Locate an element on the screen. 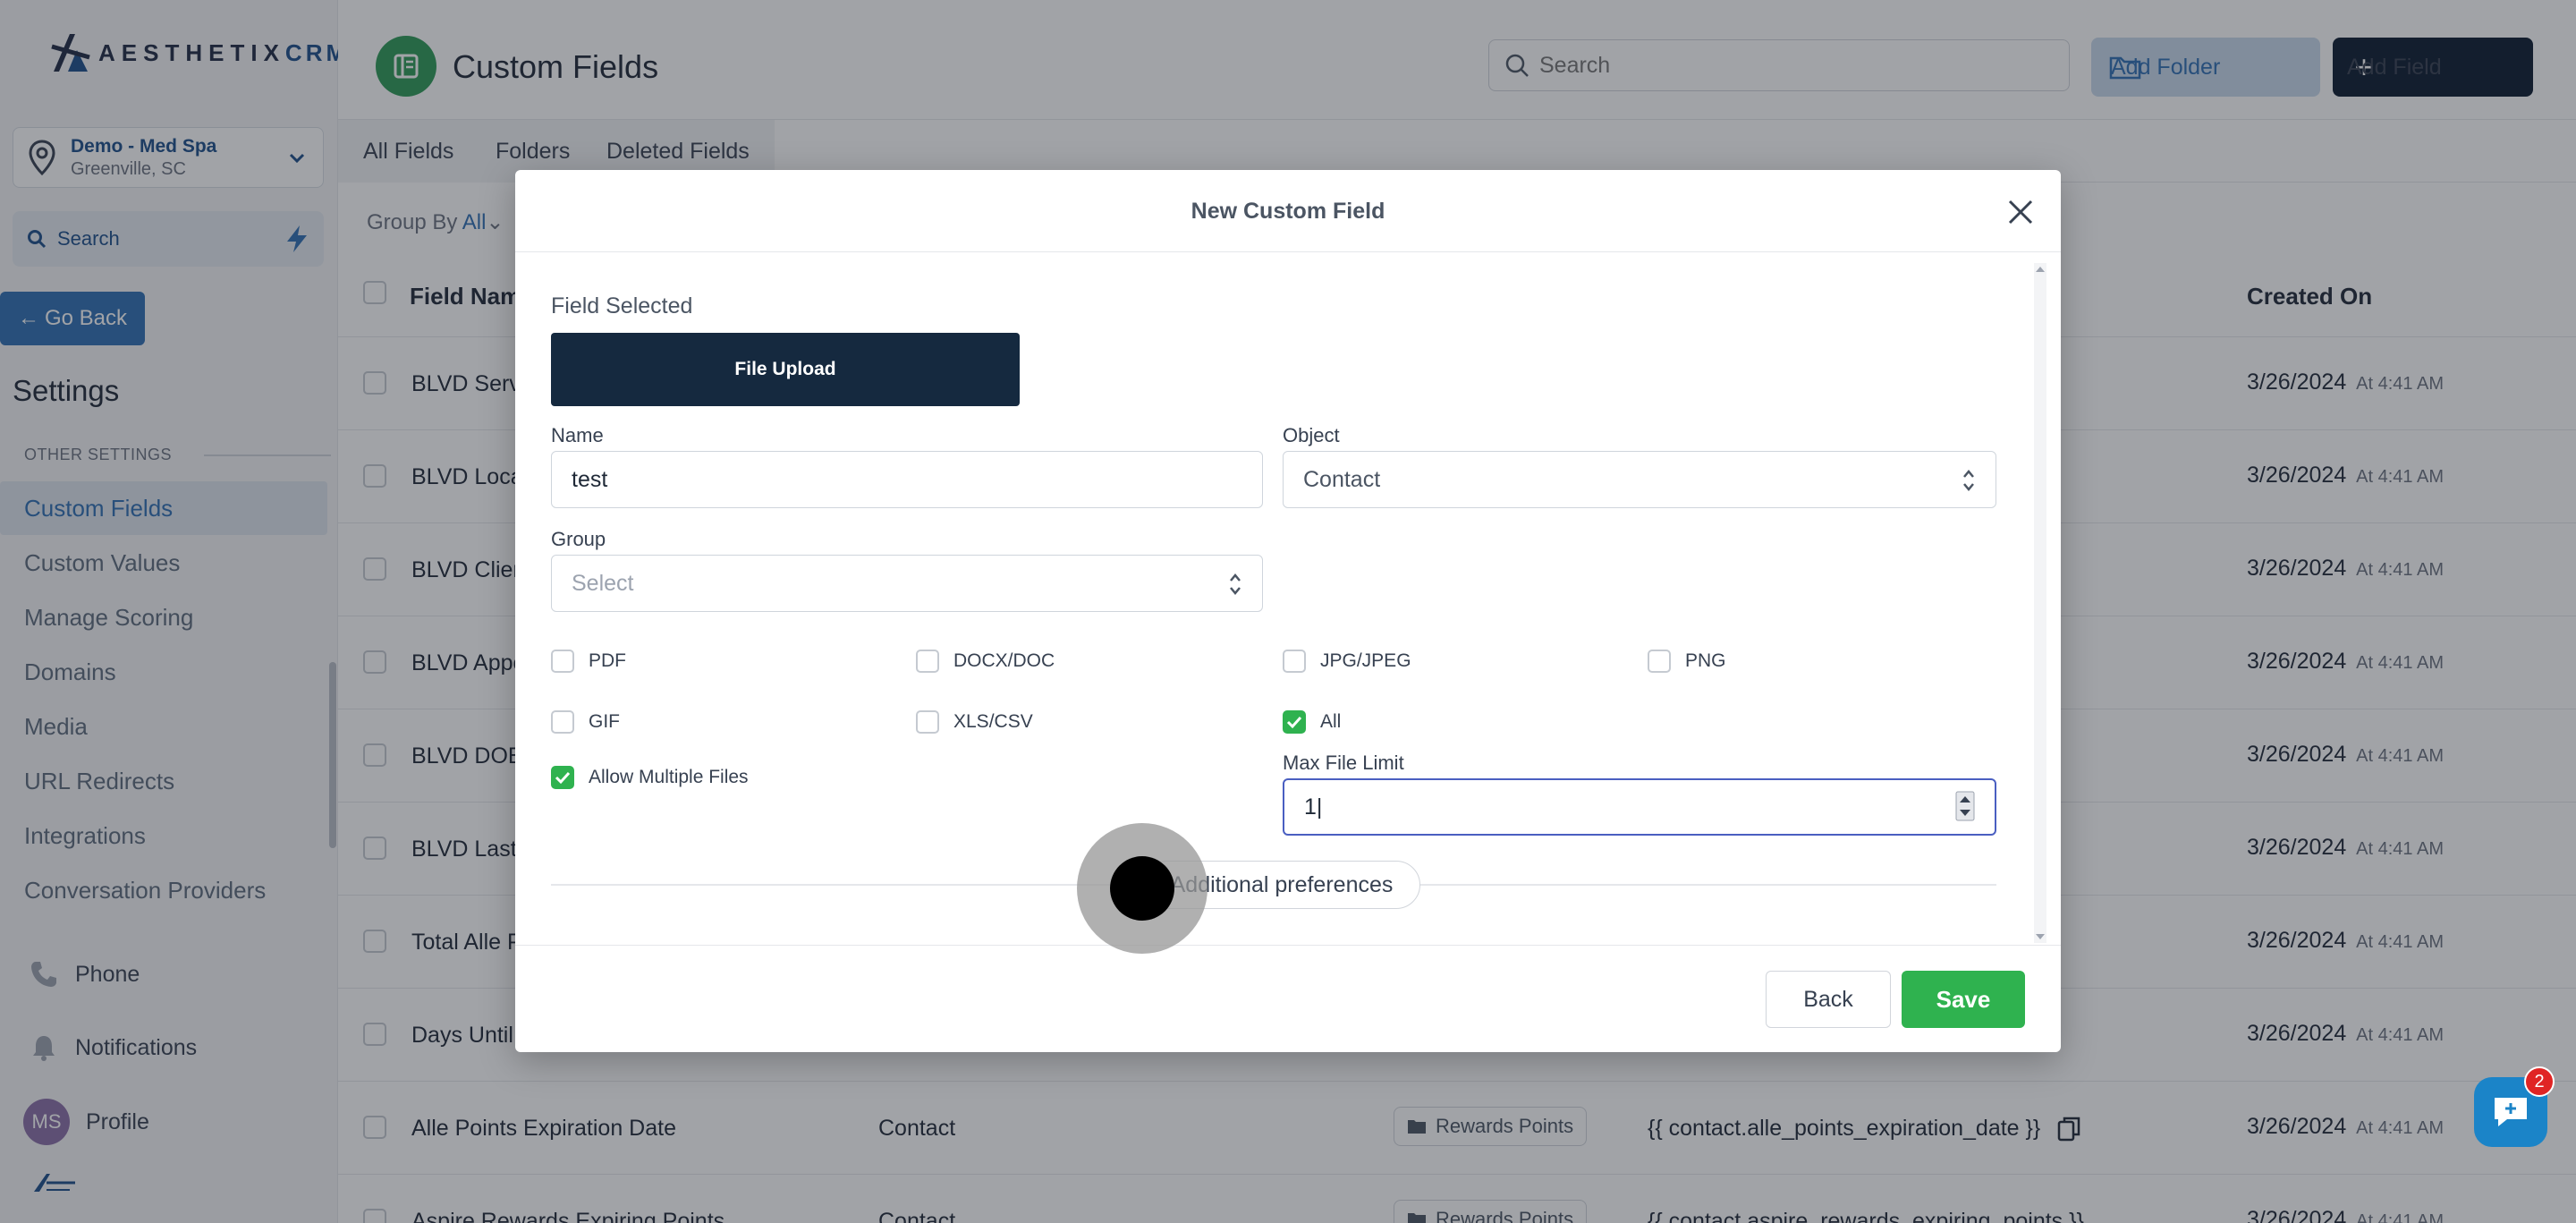 The width and height of the screenshot is (2576, 1223). filetype-gif-checkbox: GIF is located at coordinates (585, 722).